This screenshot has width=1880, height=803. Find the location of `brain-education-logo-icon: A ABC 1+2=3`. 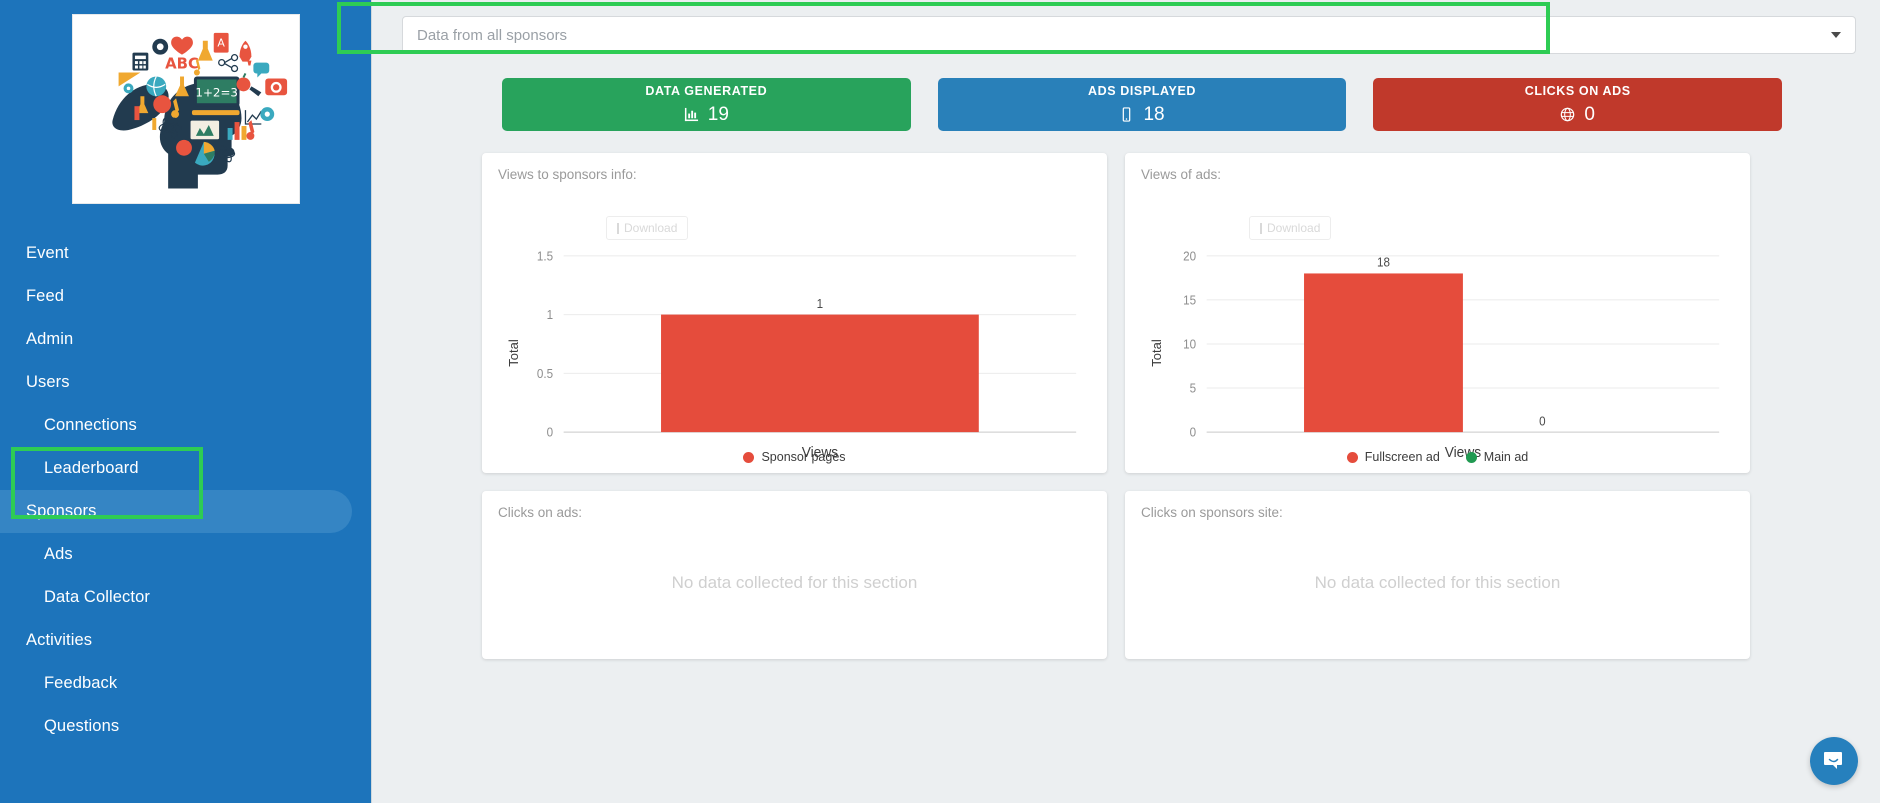

brain-education-logo-icon: A ABC 1+2=3 is located at coordinates (185, 109).